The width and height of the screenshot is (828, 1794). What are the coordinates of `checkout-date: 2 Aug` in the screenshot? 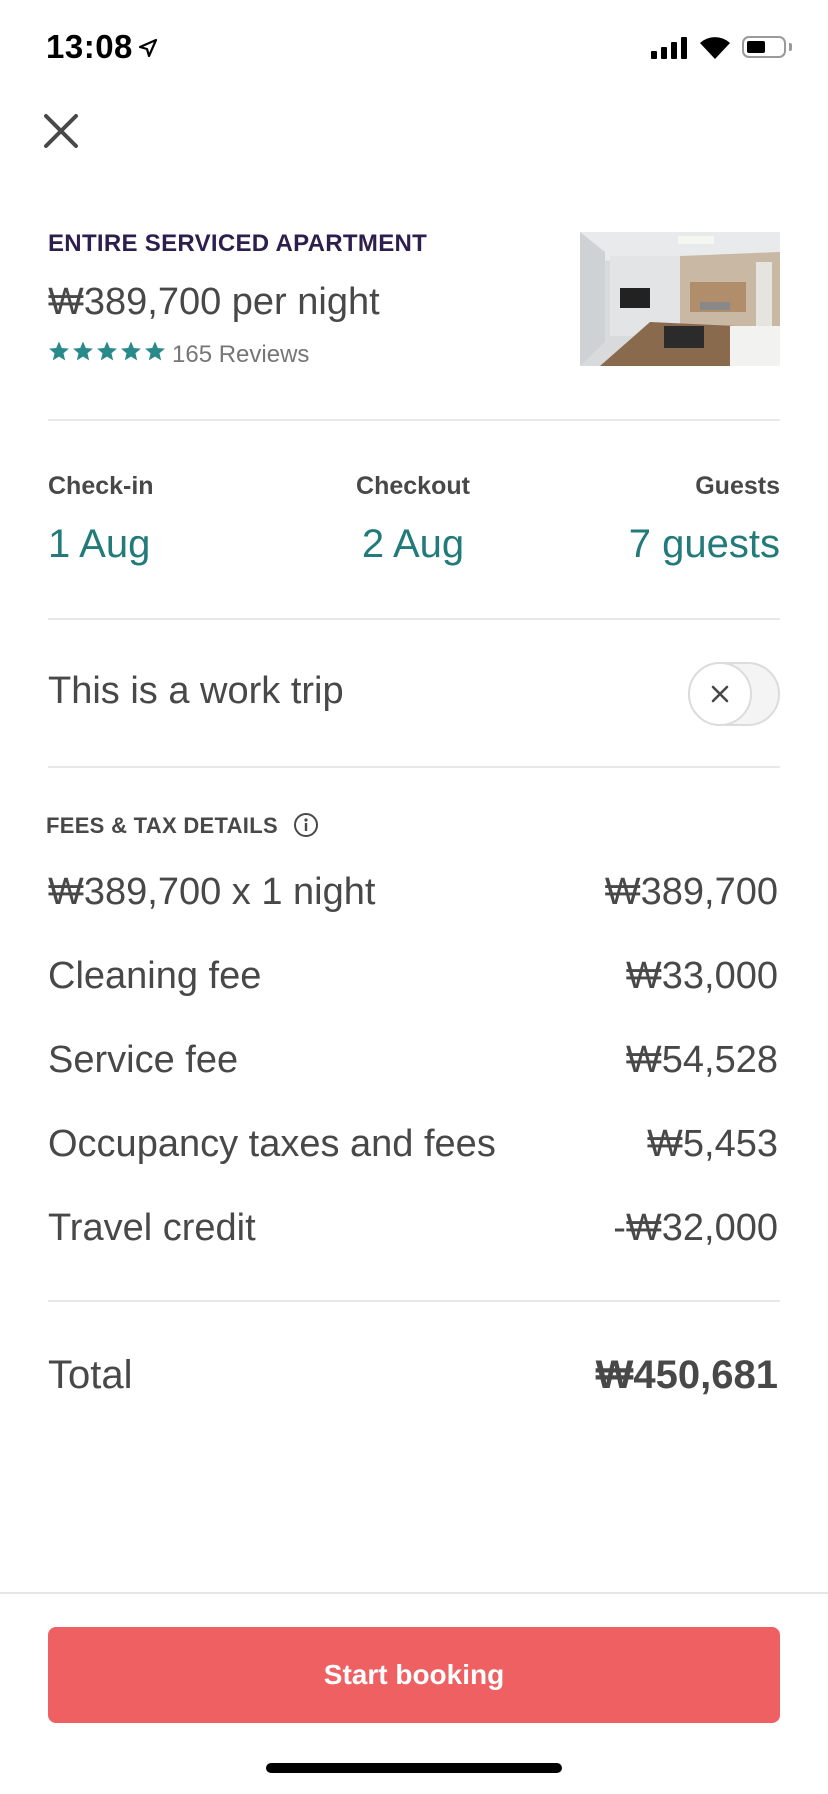 It's located at (413, 544).